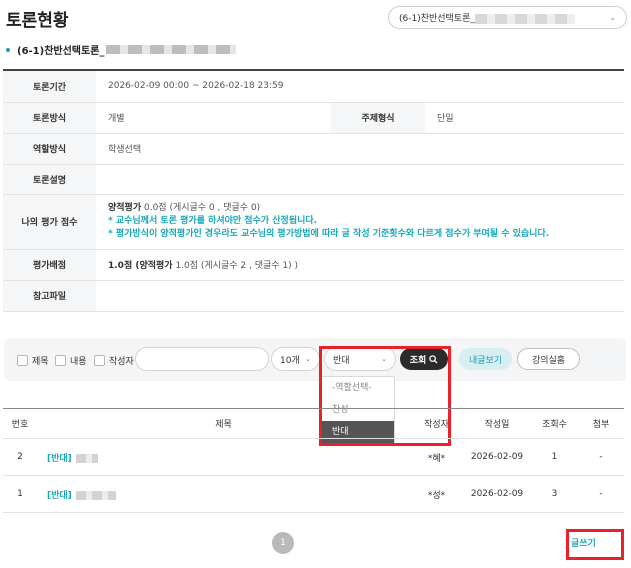 The image size is (631, 568). Describe the element at coordinates (524, 118) in the screenshot. I see `topic-value: 단일` at that location.